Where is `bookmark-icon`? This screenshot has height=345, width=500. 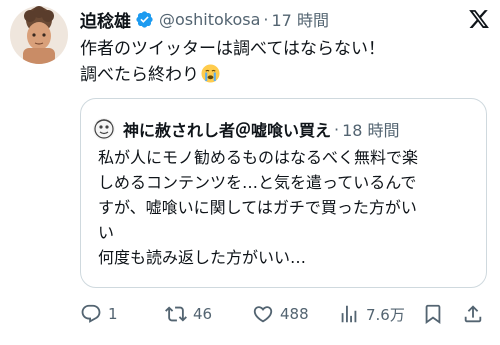 bookmark-icon is located at coordinates (433, 314).